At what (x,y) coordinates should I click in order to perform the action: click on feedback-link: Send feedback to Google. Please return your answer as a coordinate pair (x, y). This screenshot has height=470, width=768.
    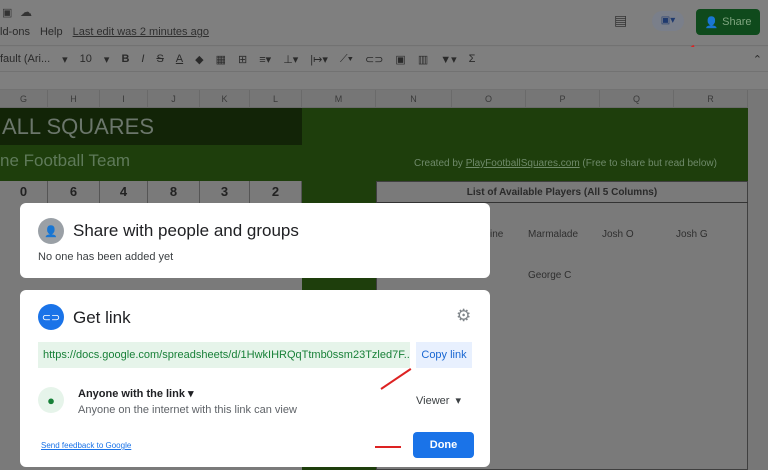
    Looking at the image, I should click on (86, 445).